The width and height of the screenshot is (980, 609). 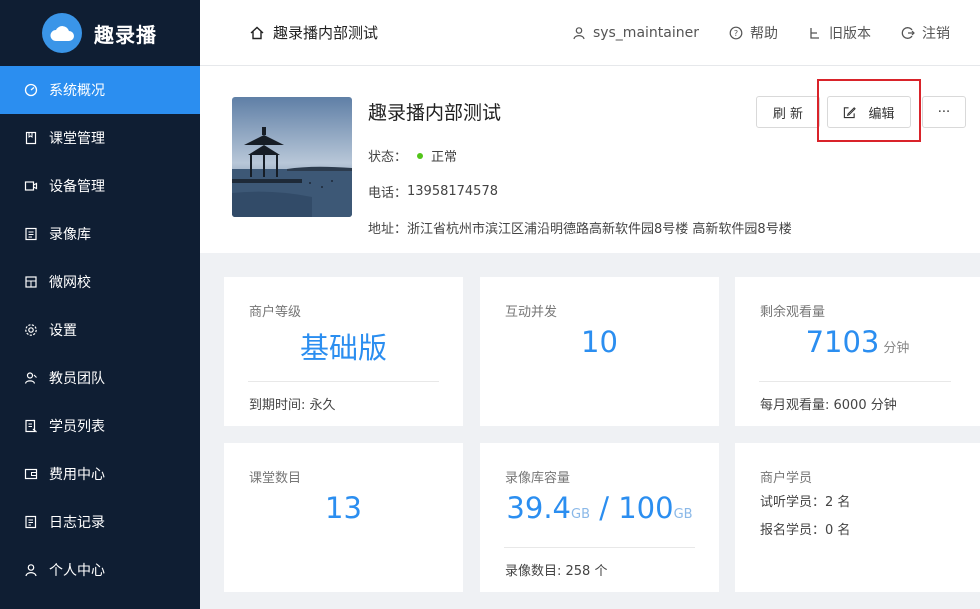 I want to click on remaining-value: 7103, so click(x=842, y=342).